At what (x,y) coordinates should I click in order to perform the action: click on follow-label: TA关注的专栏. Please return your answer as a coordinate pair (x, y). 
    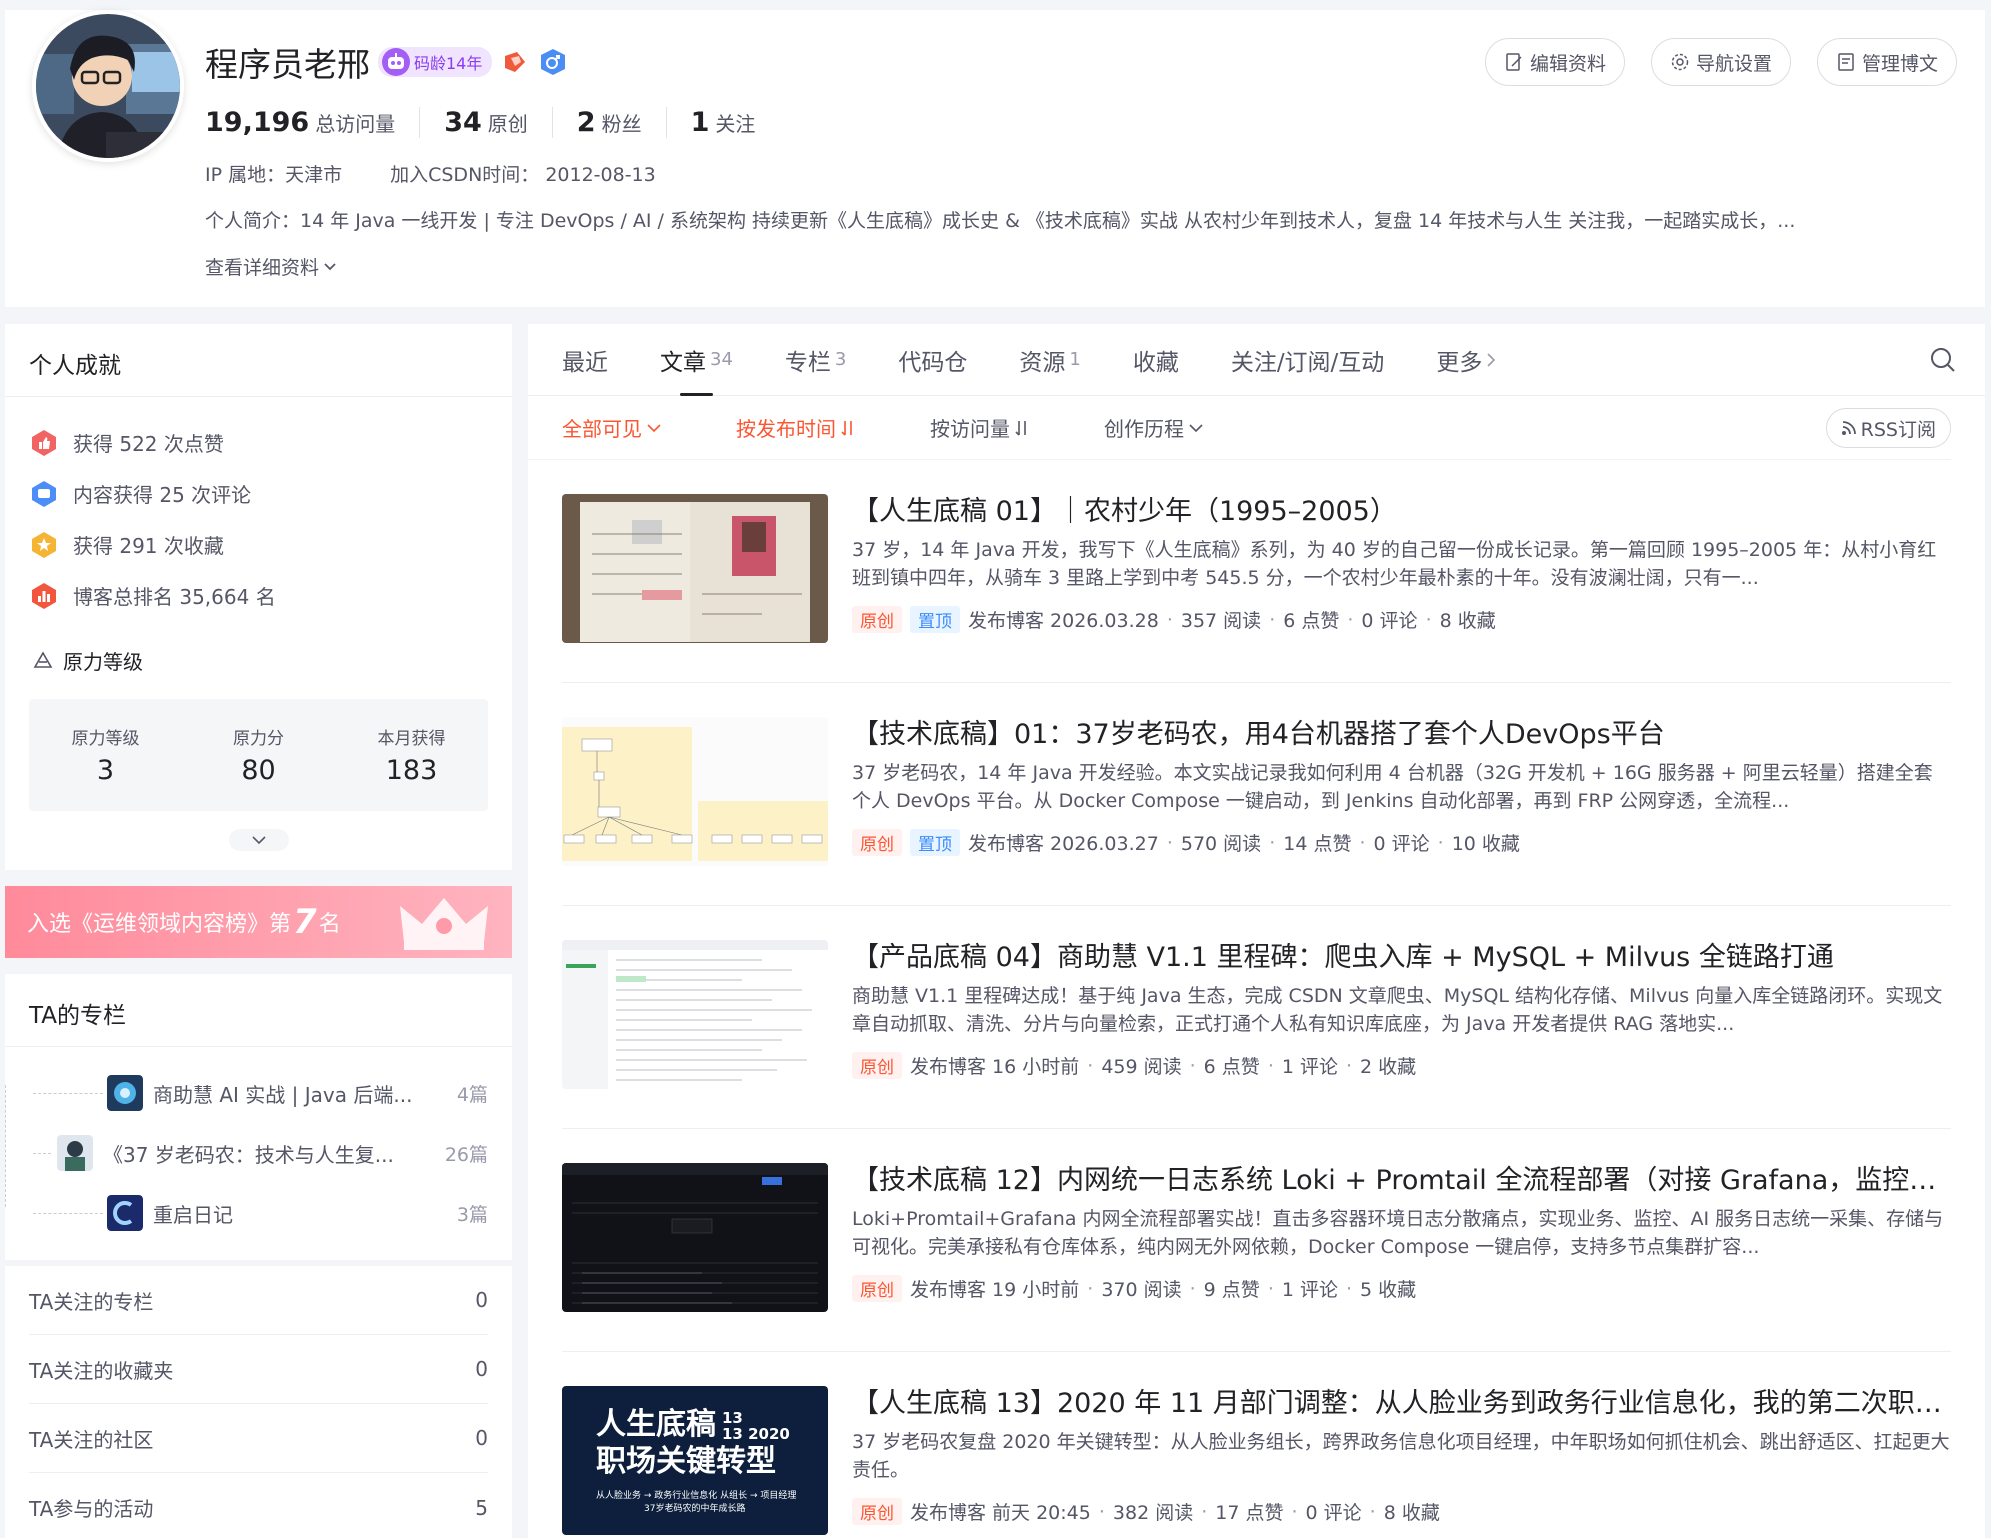
    Looking at the image, I should click on (91, 1301).